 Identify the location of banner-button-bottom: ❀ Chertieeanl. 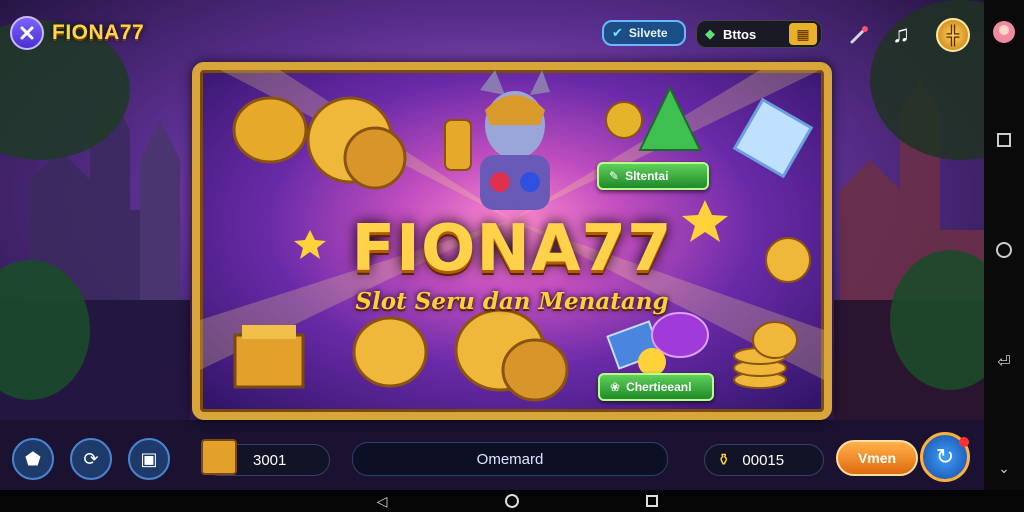
(656, 387).